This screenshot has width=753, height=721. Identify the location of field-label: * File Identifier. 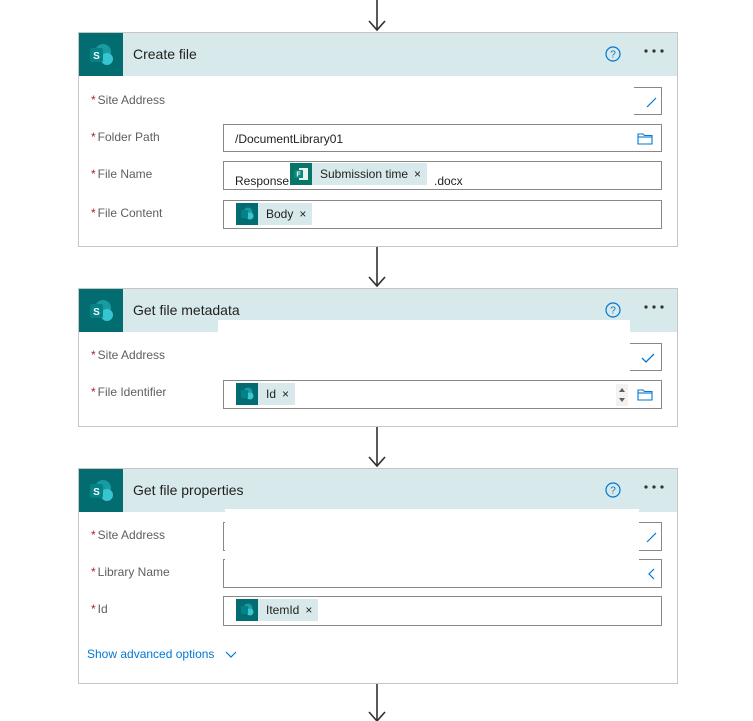
(129, 392).